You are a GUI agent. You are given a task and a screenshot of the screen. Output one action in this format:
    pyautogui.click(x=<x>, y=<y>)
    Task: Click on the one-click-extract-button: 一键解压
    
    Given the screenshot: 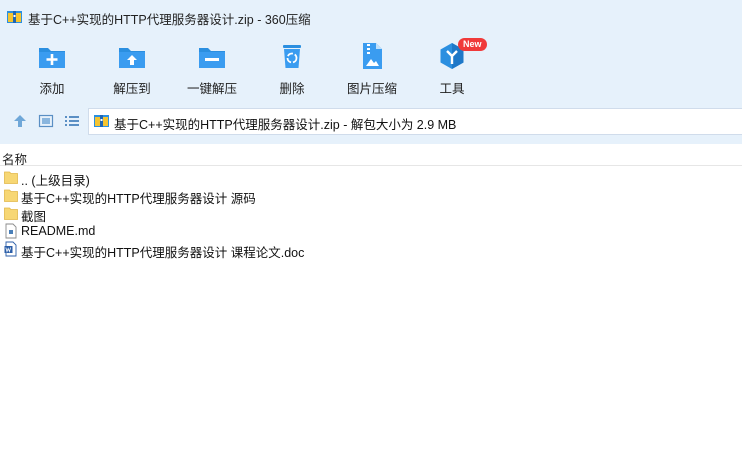 What is the action you would take?
    pyautogui.click(x=212, y=68)
    